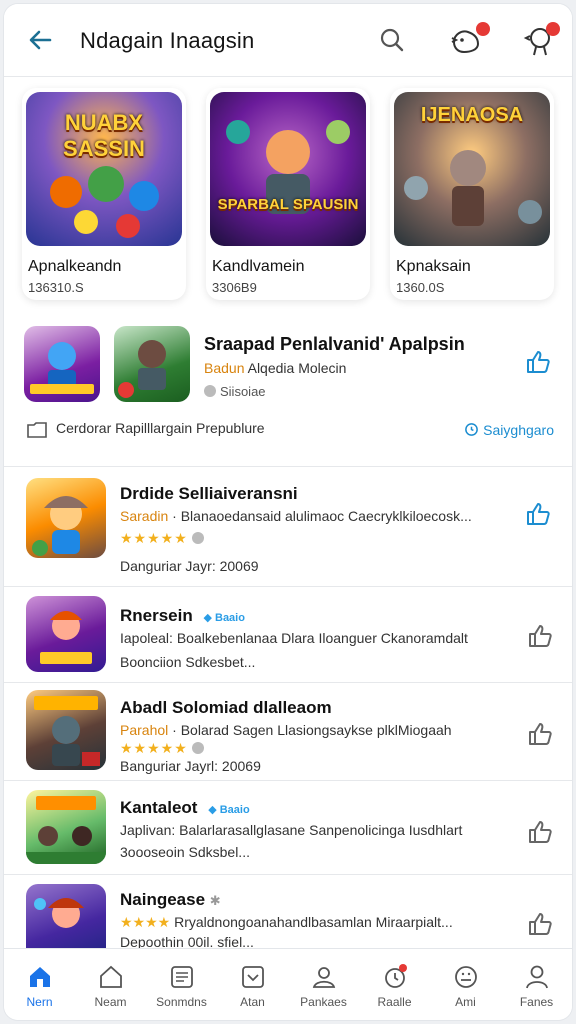 The height and width of the screenshot is (1024, 576). I want to click on profile-icon, so click(537, 977).